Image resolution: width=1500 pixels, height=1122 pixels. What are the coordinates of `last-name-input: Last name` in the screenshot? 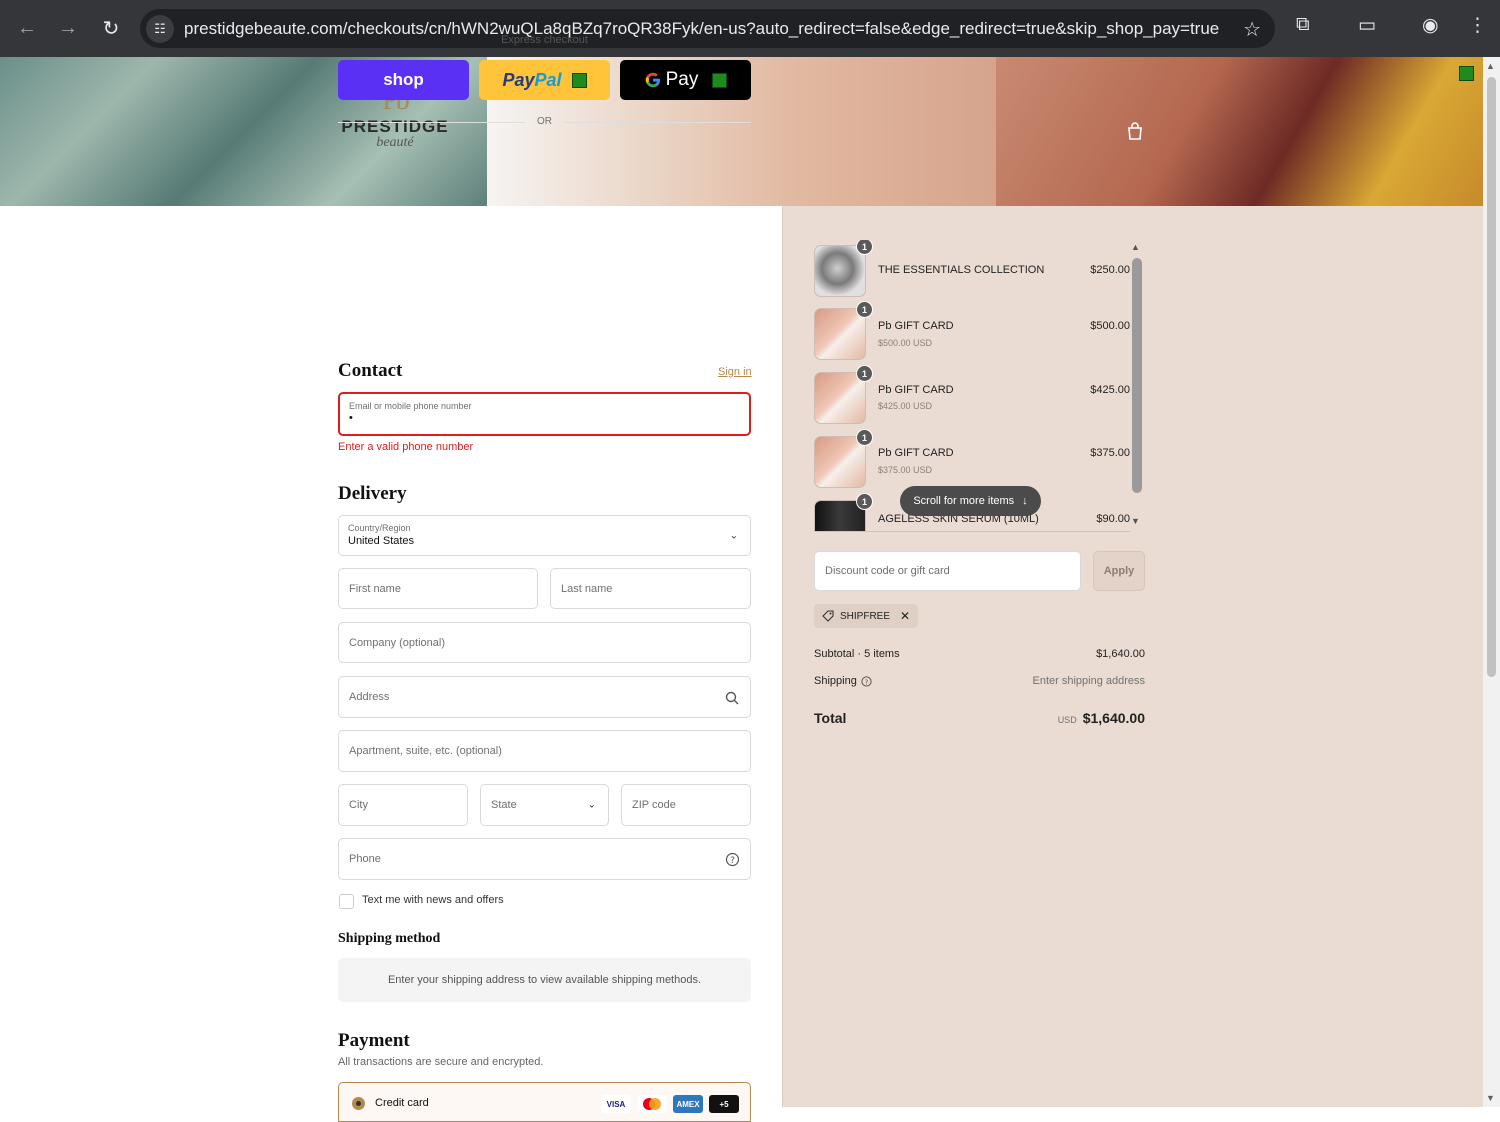 It's located at (650, 588).